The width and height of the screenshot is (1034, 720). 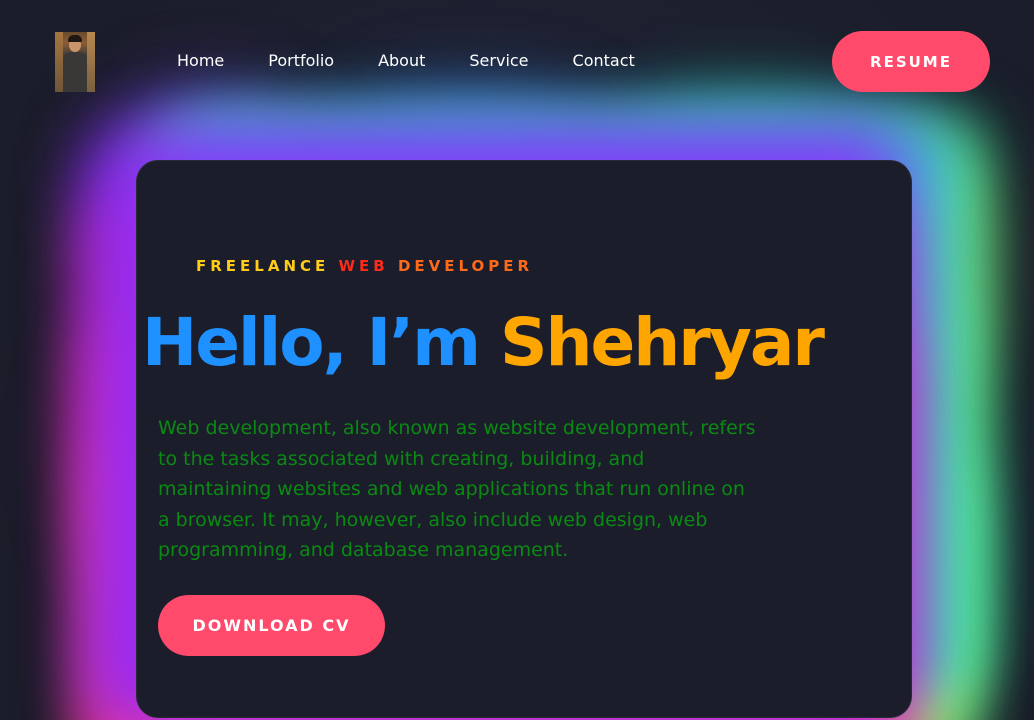 What do you see at coordinates (401, 61) in the screenshot?
I see `nav-link-about: About` at bounding box center [401, 61].